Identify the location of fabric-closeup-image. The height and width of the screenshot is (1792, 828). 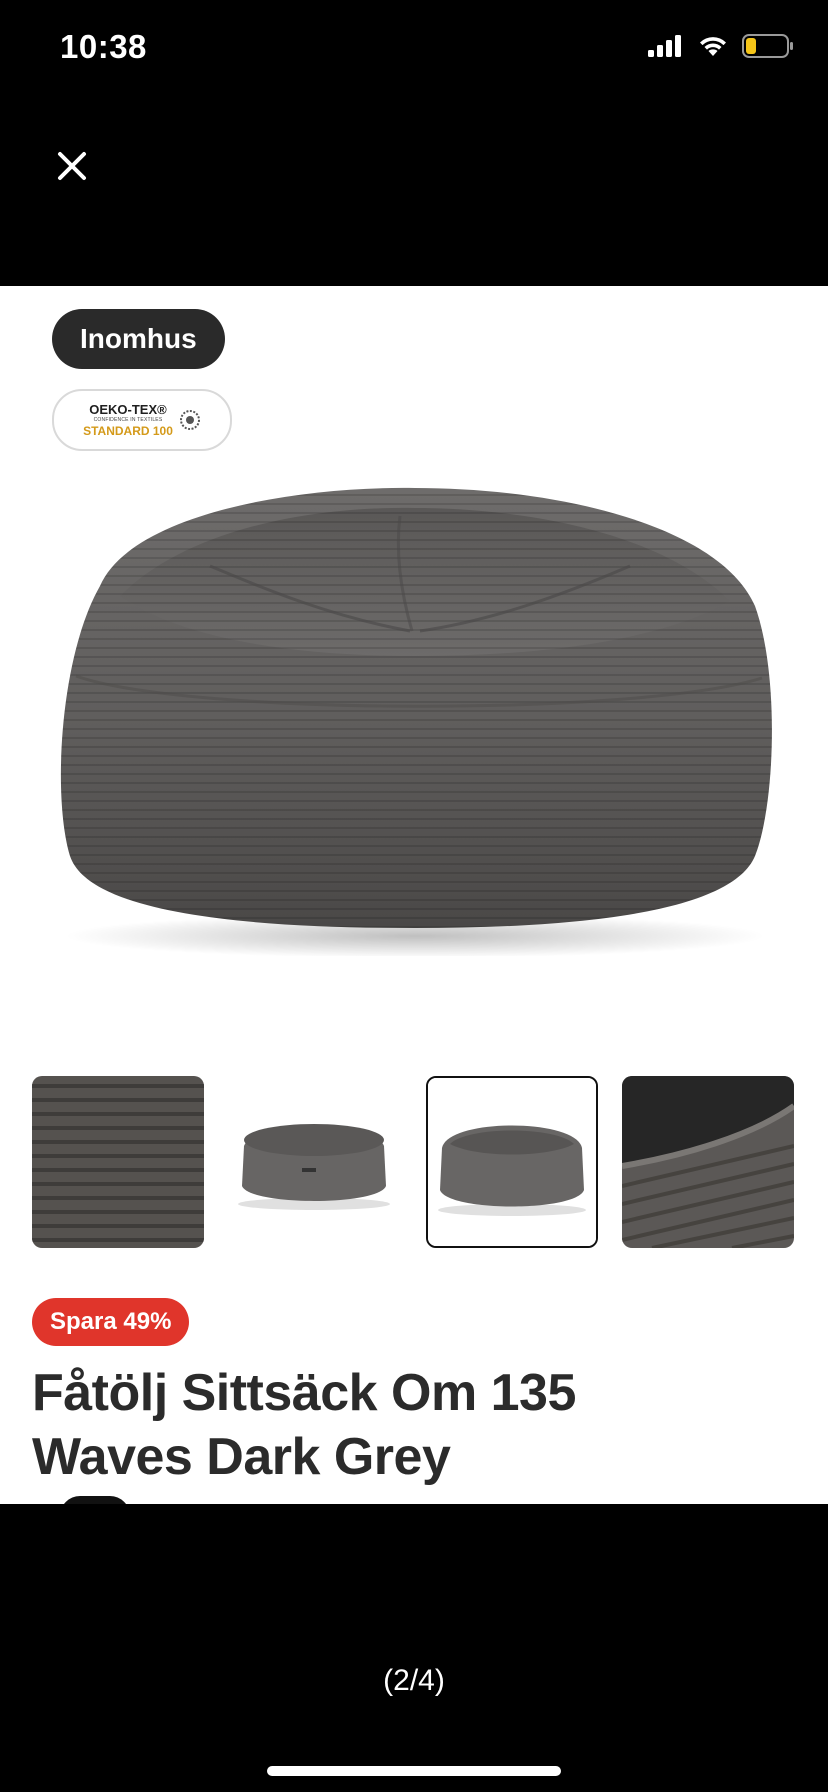
(118, 1162).